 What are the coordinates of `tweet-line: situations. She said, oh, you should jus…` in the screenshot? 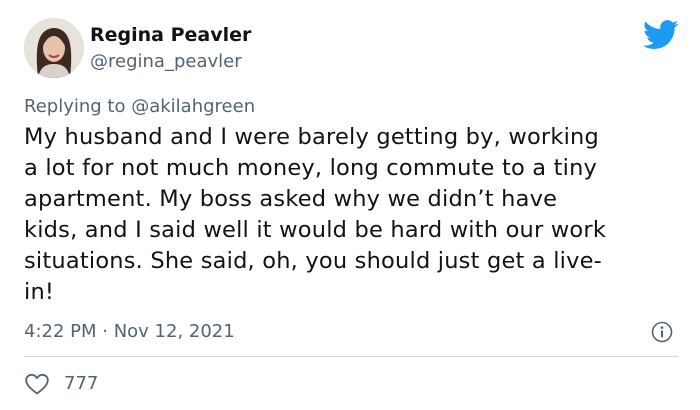 It's located at (313, 261).